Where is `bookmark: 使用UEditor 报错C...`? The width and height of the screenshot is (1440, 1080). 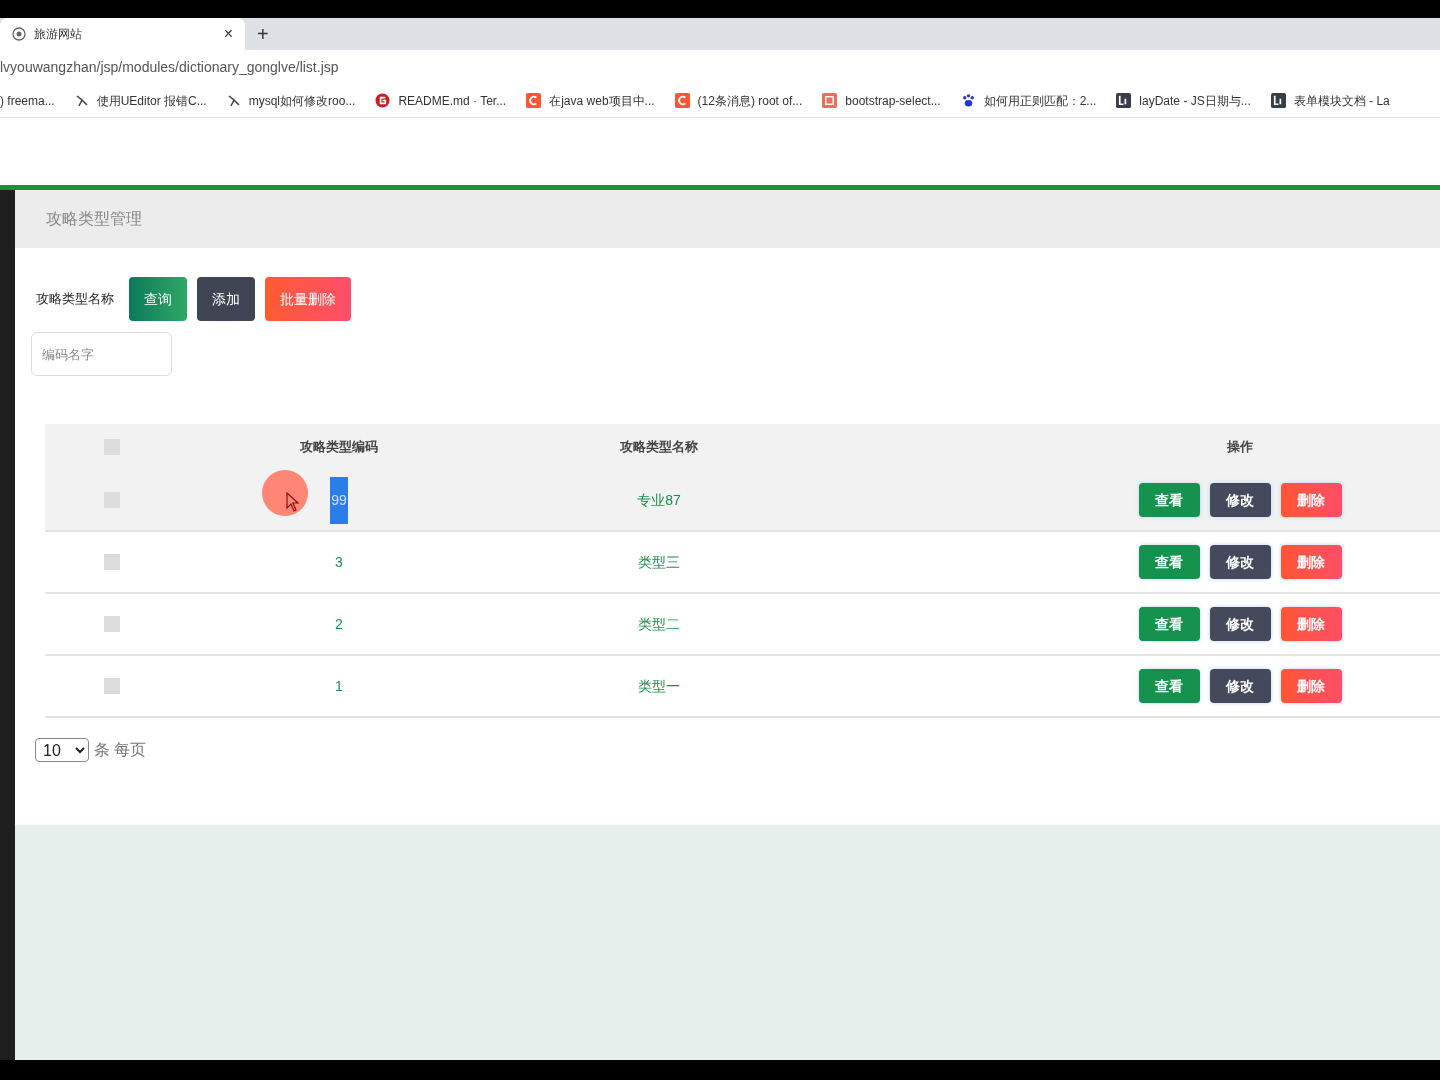 bookmark: 使用UEditor 报错C... is located at coordinates (140, 100).